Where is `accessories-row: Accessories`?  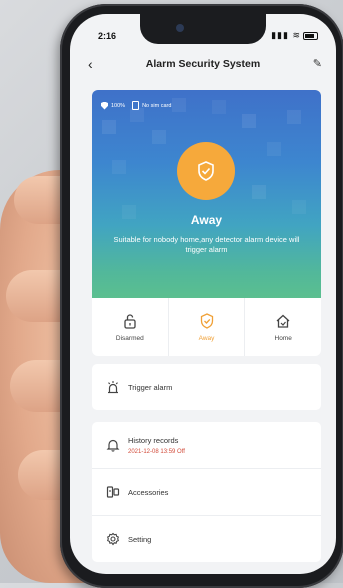
accessories-row: Accessories is located at coordinates (206, 491).